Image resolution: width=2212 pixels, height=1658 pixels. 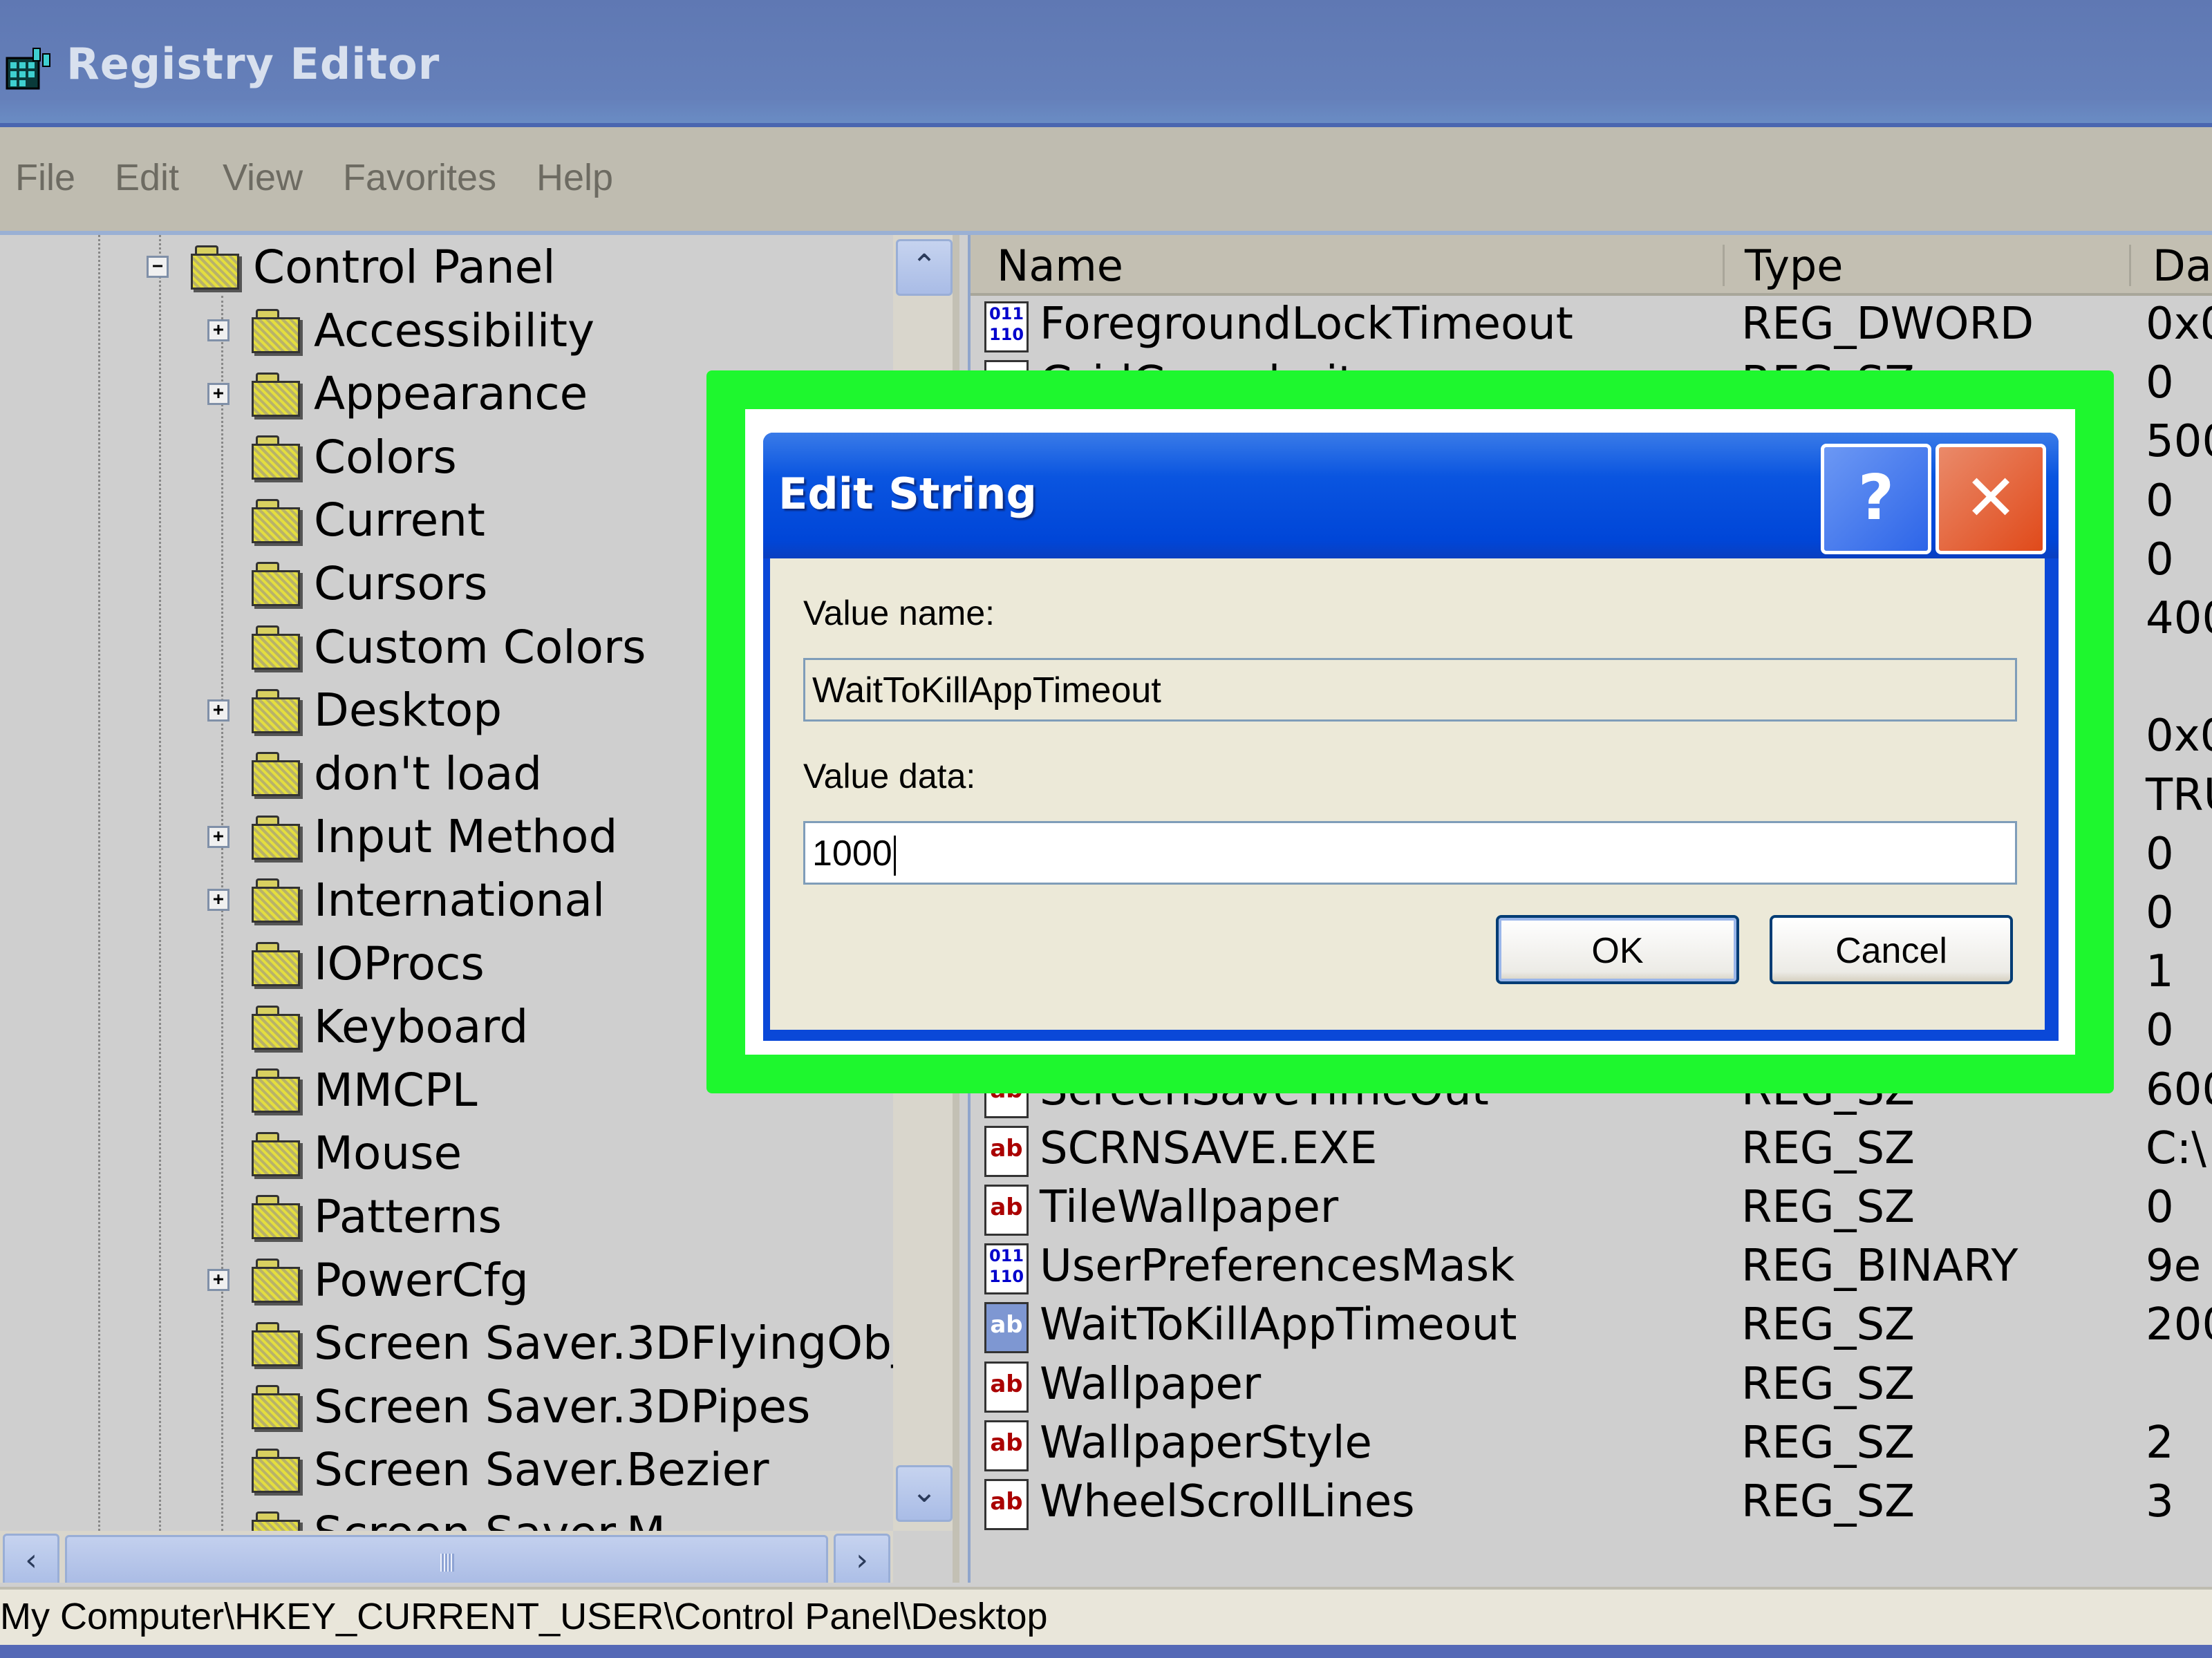 I want to click on menu-edit: Edit, so click(x=147, y=178).